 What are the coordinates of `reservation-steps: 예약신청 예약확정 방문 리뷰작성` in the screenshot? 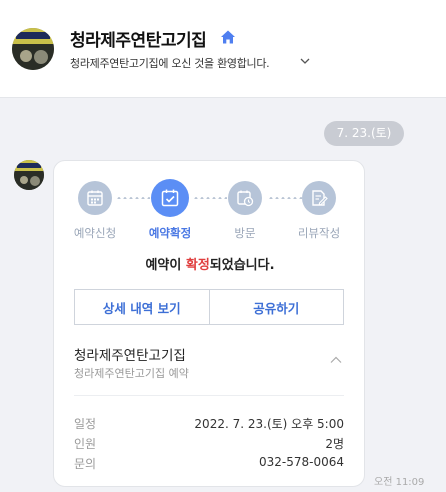 It's located at (210, 210).